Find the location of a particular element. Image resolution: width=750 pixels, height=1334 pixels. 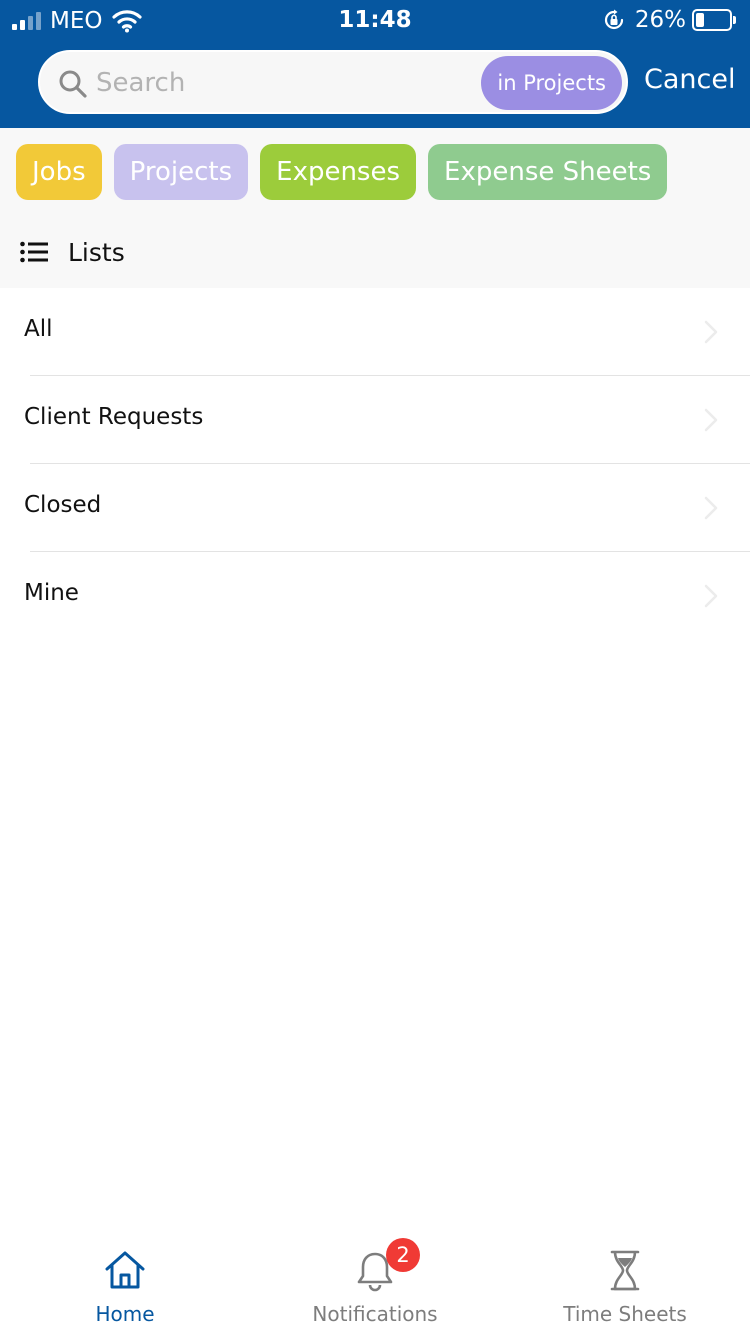

tab-home: Home is located at coordinates (125, 1284).